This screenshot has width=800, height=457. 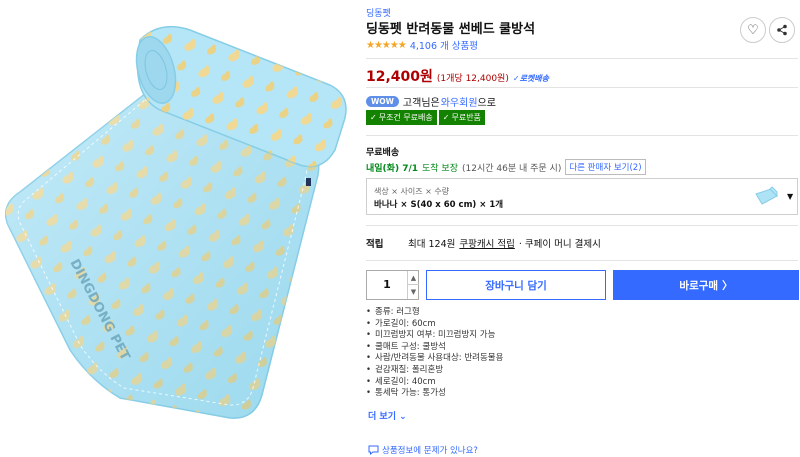 What do you see at coordinates (727, 285) in the screenshot?
I see `chevron-right-icon: 〉` at bounding box center [727, 285].